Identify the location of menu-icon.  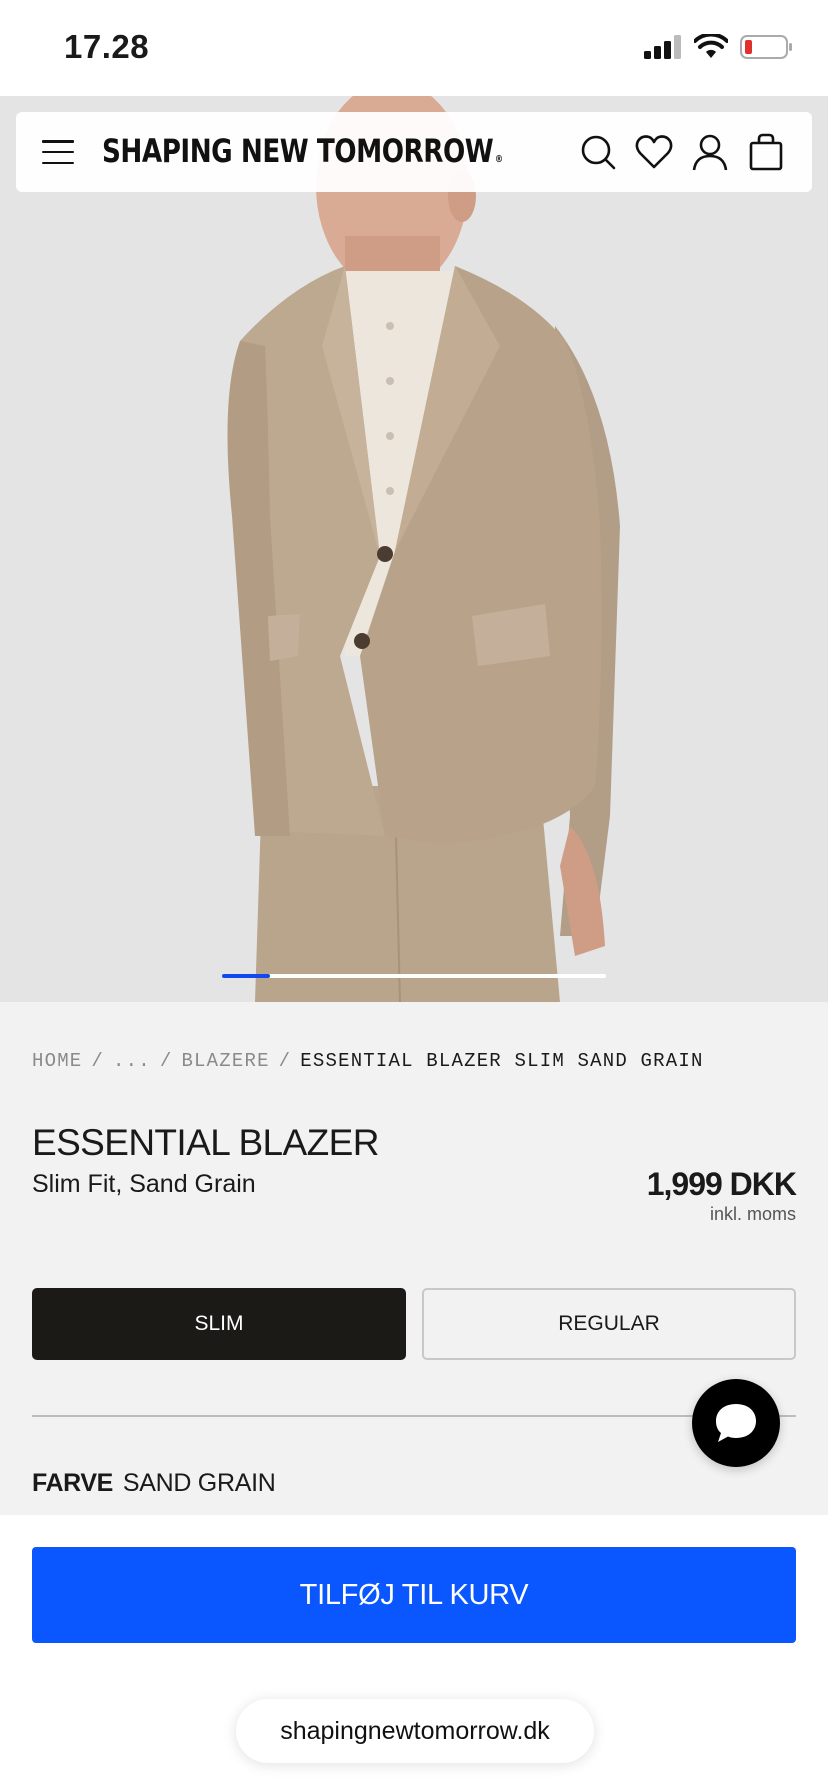
(58, 152).